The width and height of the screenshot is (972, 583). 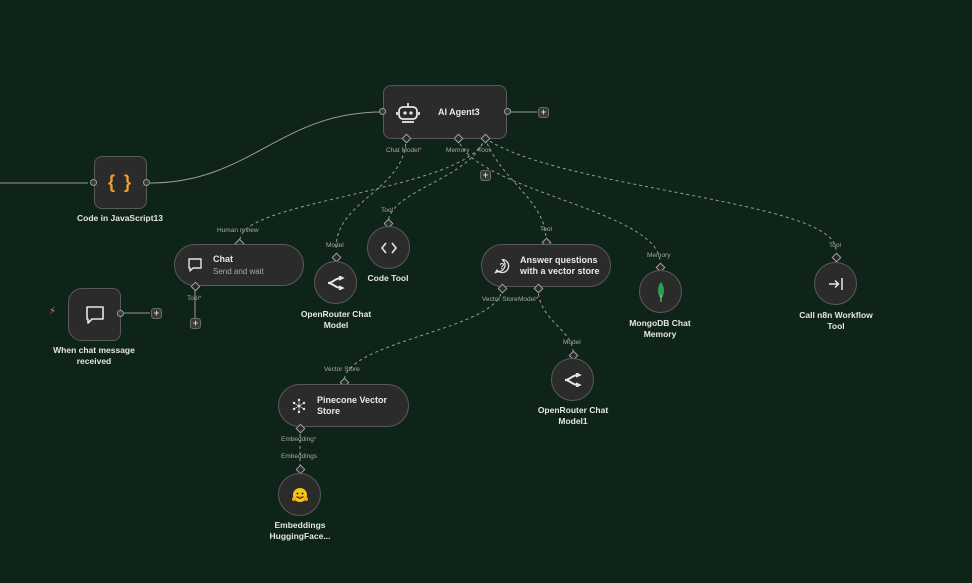 What do you see at coordinates (238, 271) in the screenshot?
I see `chat-subtitle: Send and wait` at bounding box center [238, 271].